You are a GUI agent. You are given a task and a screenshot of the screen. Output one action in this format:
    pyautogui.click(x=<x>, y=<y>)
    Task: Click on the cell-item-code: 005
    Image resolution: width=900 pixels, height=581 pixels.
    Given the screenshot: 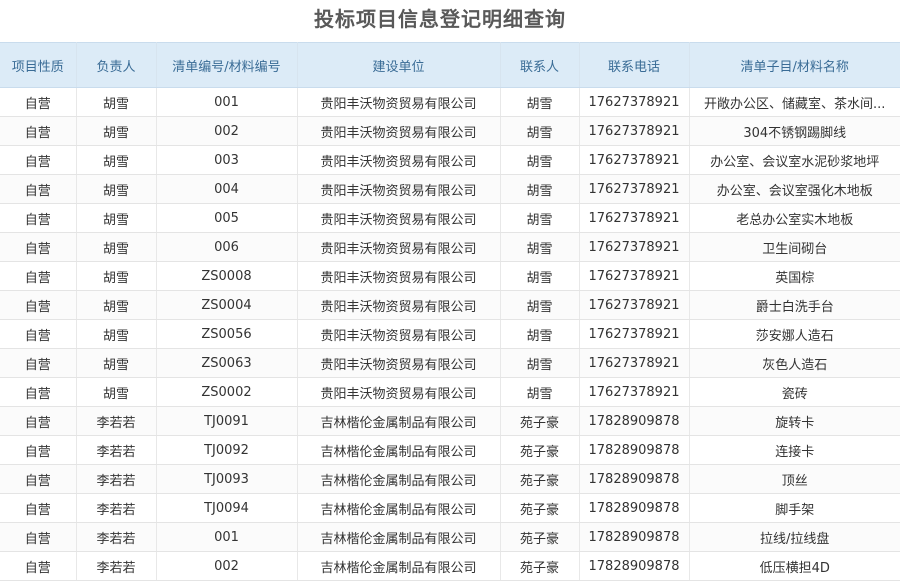 What is the action you would take?
    pyautogui.click(x=227, y=218)
    